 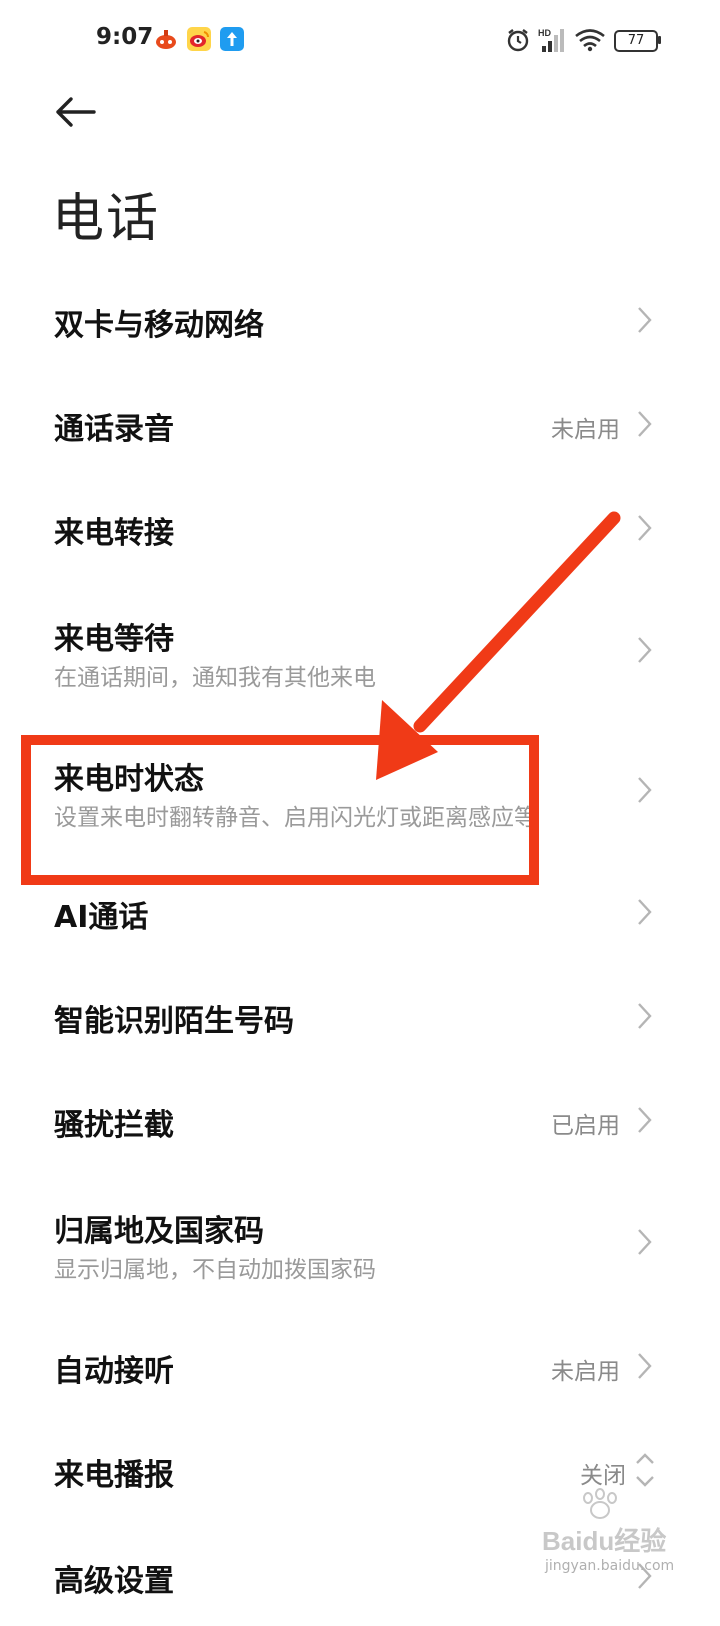 What do you see at coordinates (360, 1241) in the screenshot?
I see `setting-location-country-code: 归属地及国家码 显示归属地，不自动加拨国家码` at bounding box center [360, 1241].